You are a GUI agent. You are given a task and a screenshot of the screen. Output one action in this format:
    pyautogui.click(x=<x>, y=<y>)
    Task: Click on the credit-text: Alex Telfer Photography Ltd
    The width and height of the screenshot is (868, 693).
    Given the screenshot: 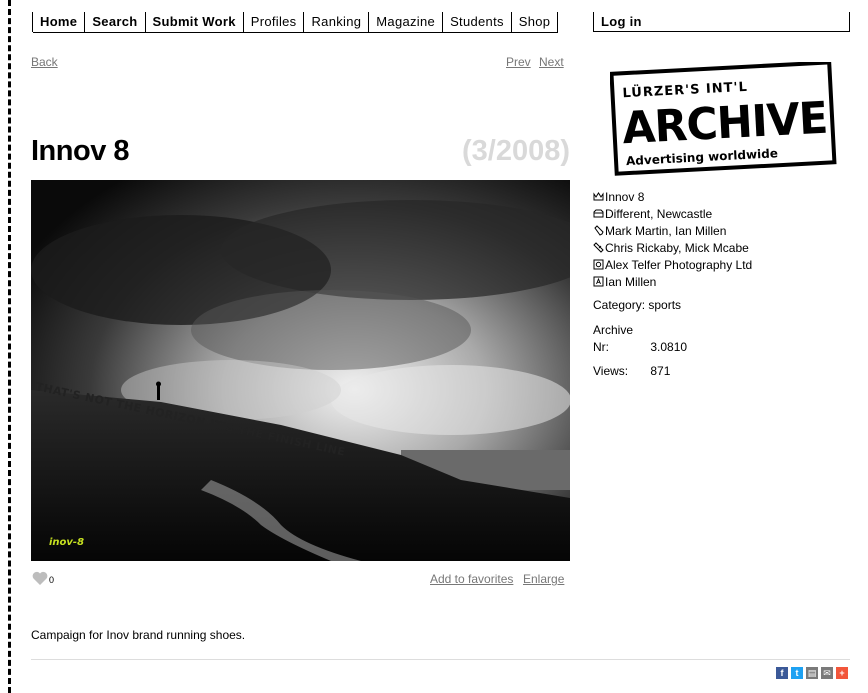 What is the action you would take?
    pyautogui.click(x=679, y=264)
    